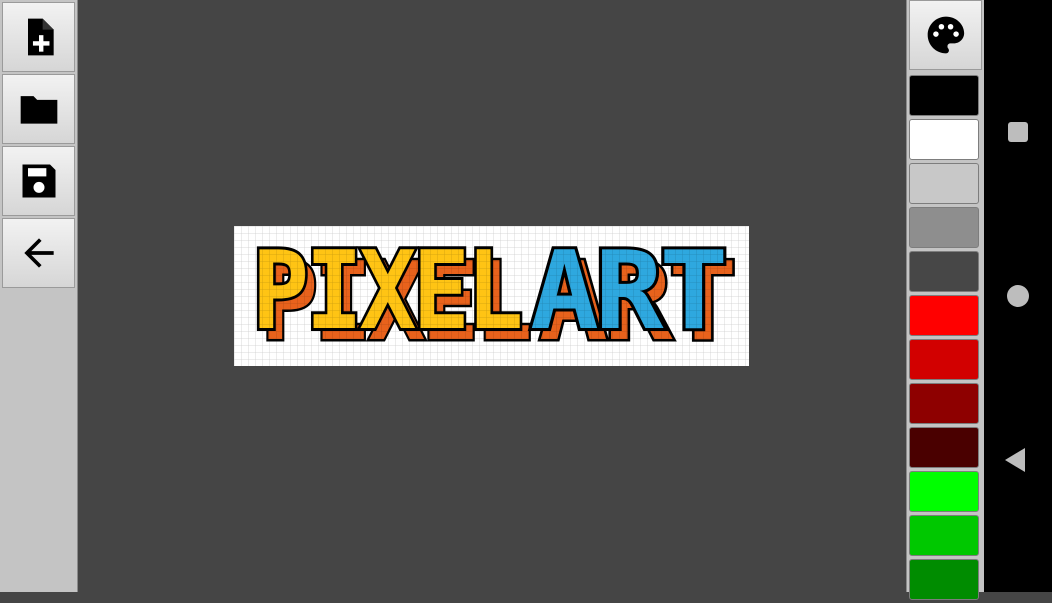  I want to click on arrow-back-icon, so click(38, 253).